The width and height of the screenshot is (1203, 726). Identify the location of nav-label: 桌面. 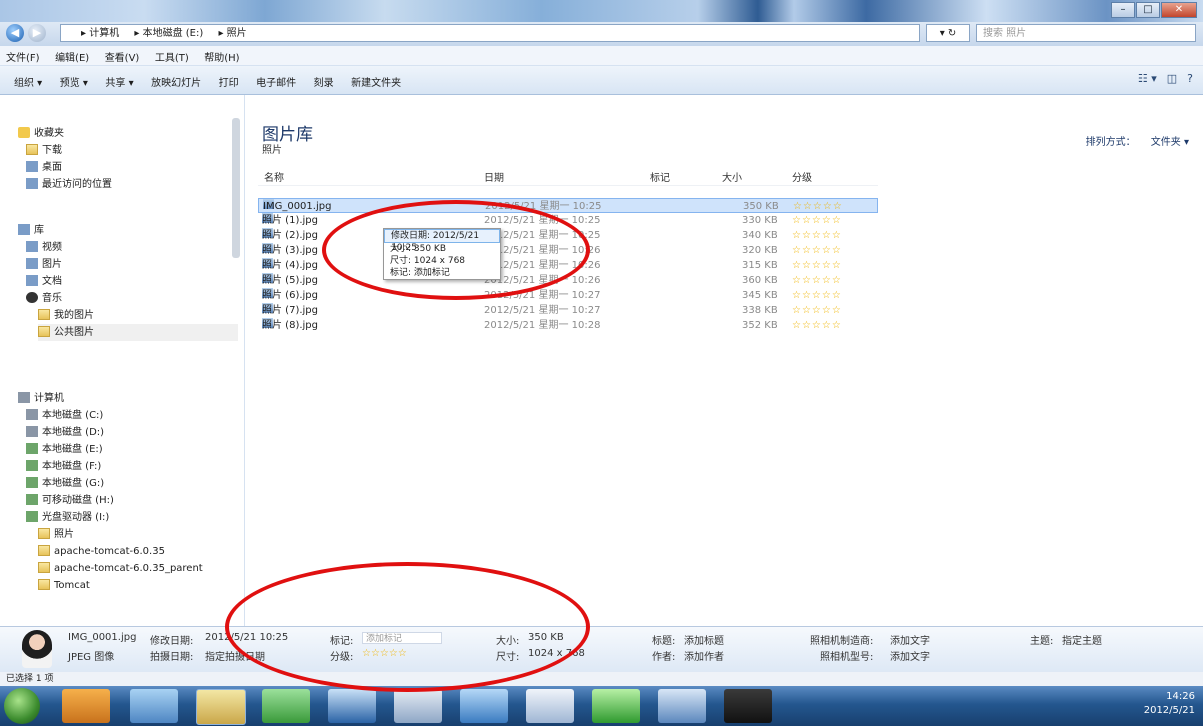
(52, 167).